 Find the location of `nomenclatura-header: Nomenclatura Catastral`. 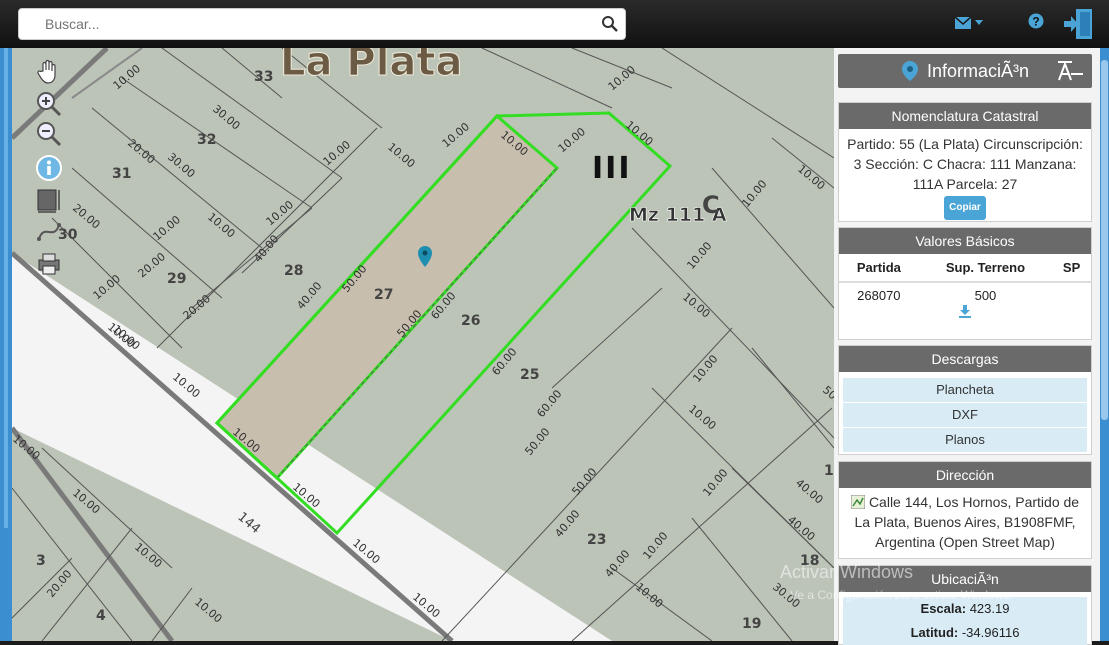

nomenclatura-header: Nomenclatura Catastral is located at coordinates (965, 116).